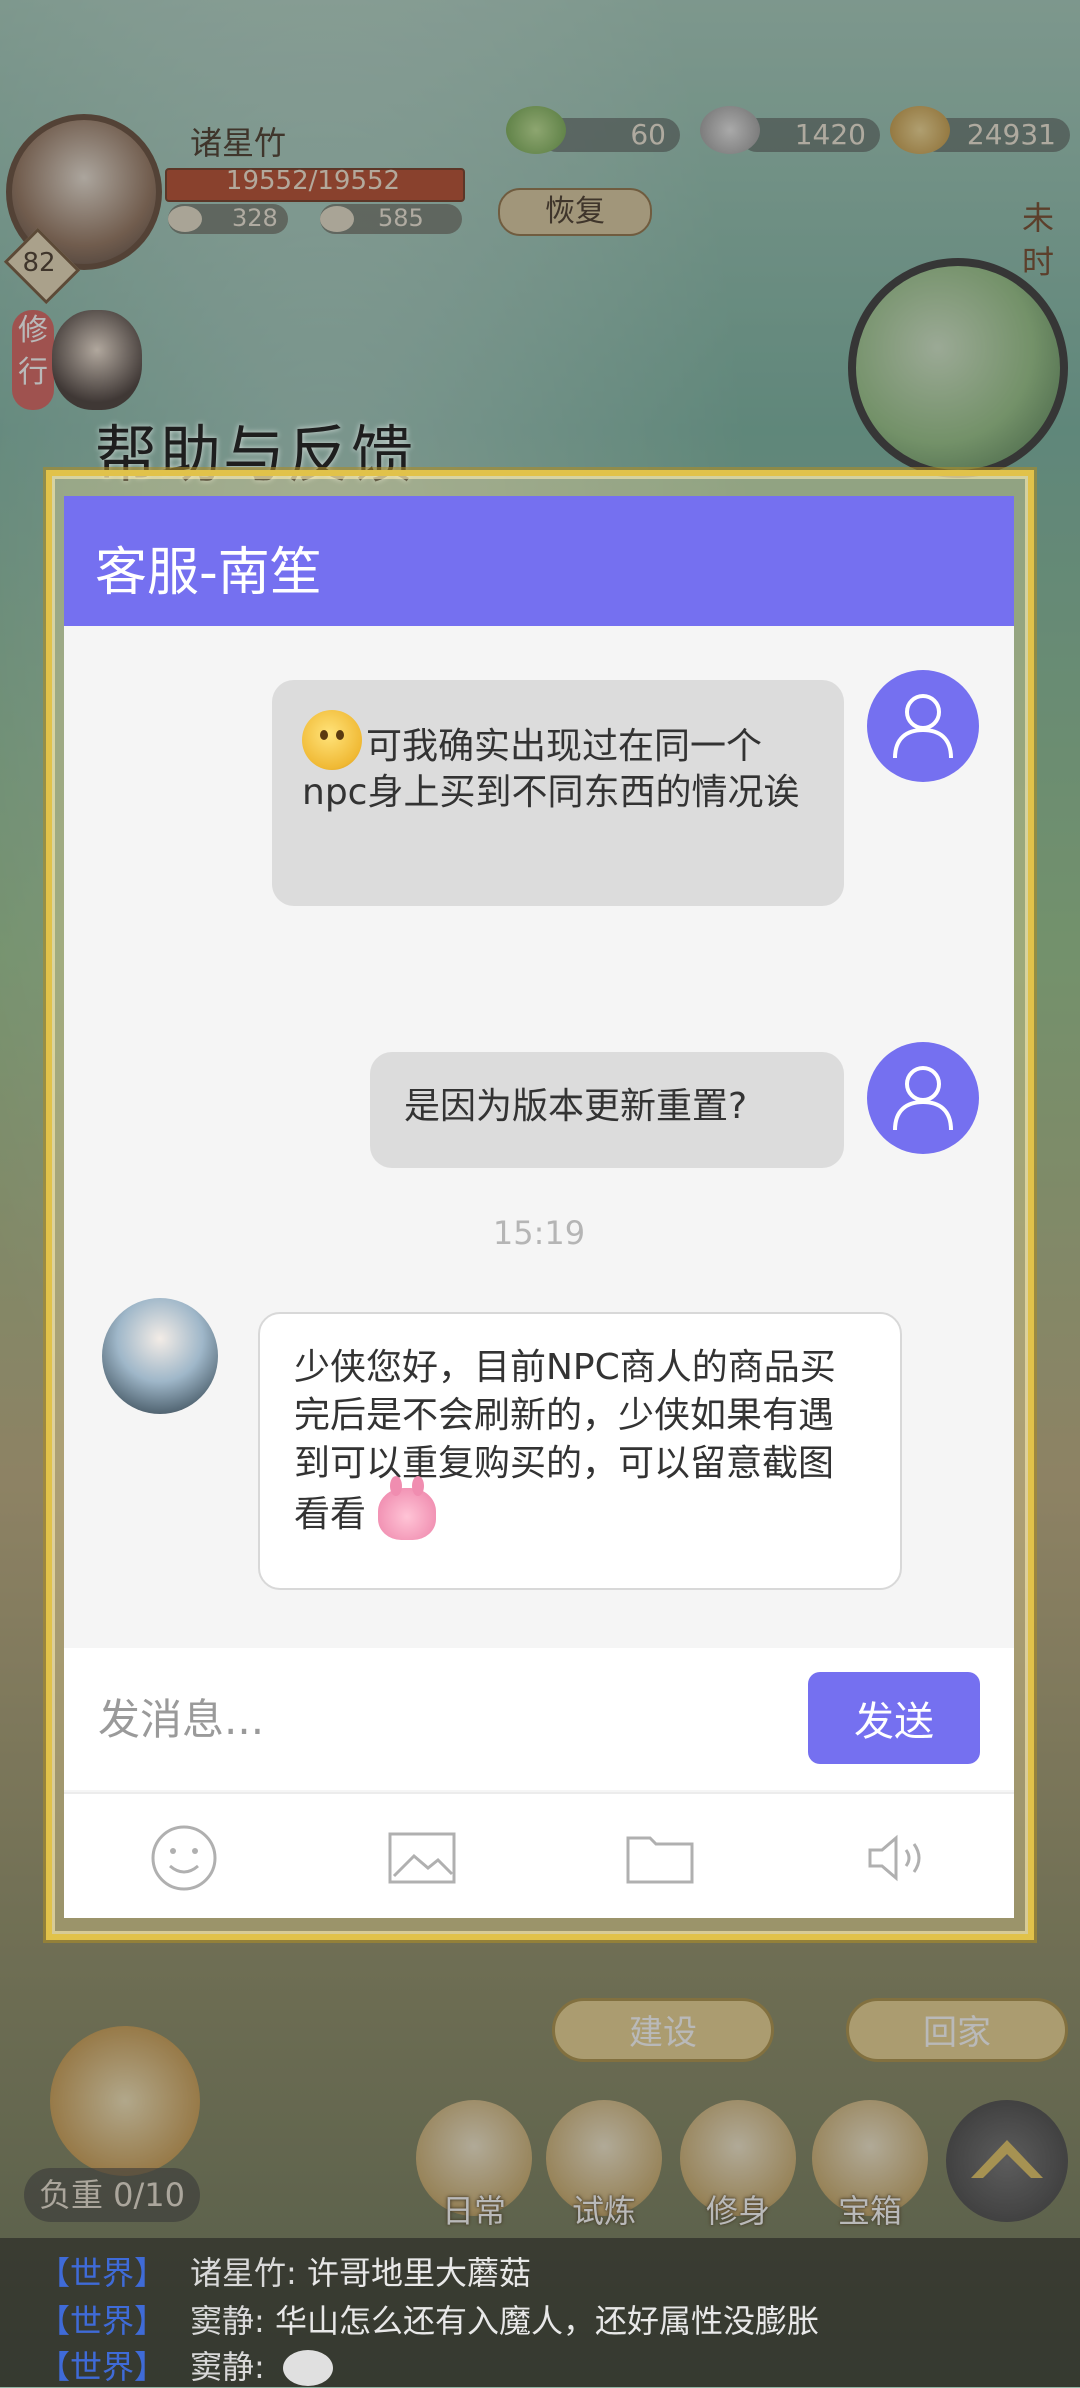 The image size is (1080, 2388). I want to click on chat-sender: 诸星竹:, so click(243, 2273).